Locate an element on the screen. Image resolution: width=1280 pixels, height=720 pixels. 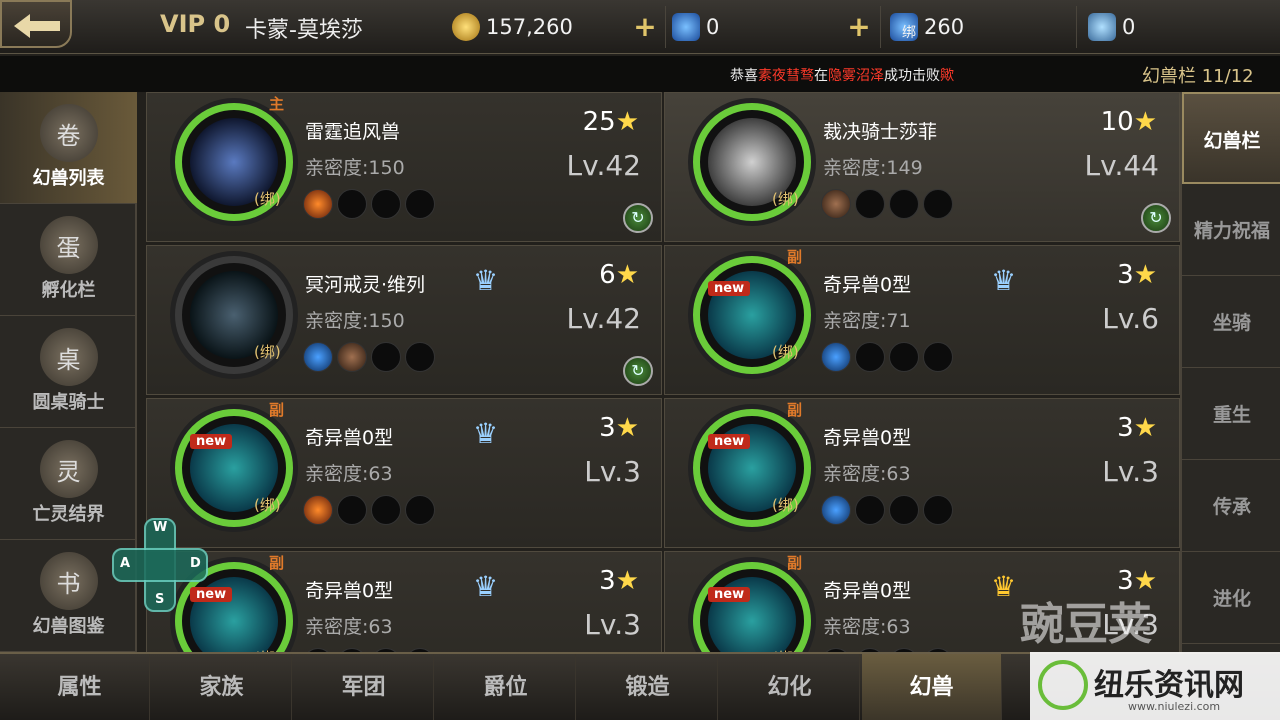
notice-player: 素夜彗骛 is located at coordinates (786, 76).